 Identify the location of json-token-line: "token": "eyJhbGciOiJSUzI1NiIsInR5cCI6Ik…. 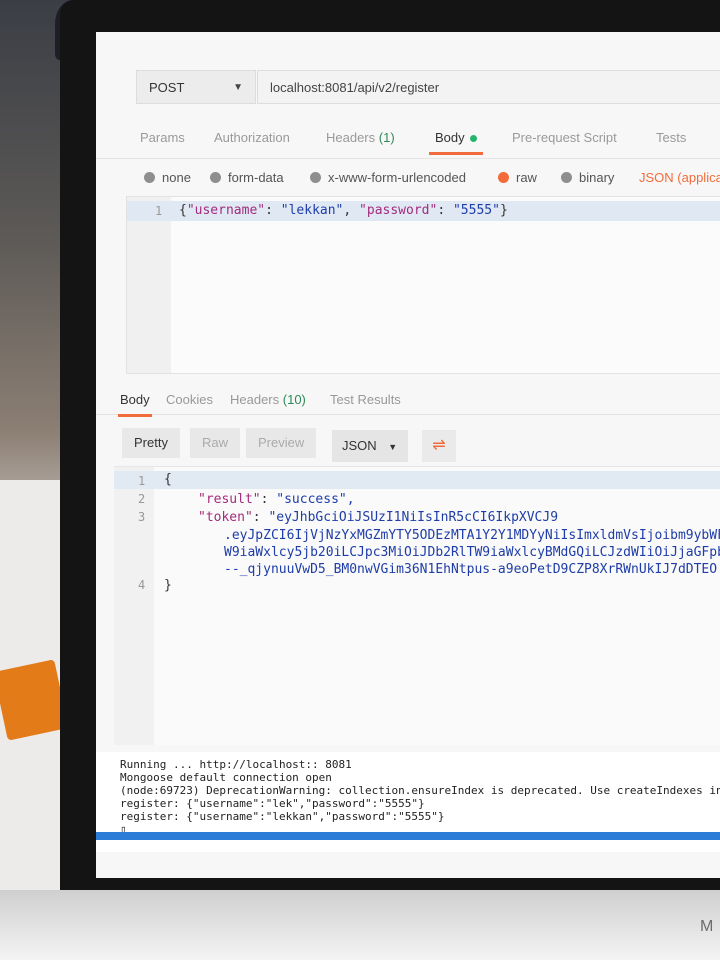
(378, 517).